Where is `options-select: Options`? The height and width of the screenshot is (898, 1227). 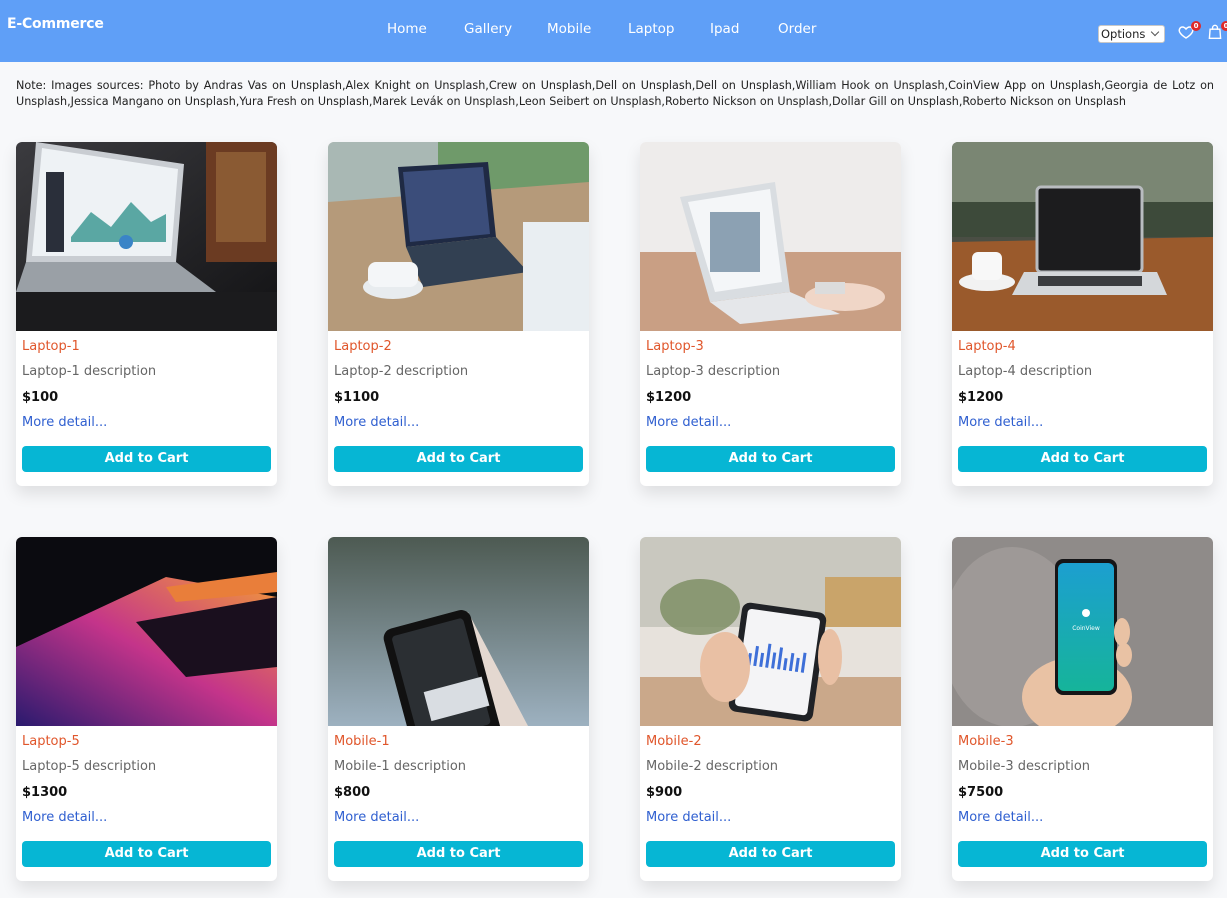
options-select: Options is located at coordinates (1131, 34).